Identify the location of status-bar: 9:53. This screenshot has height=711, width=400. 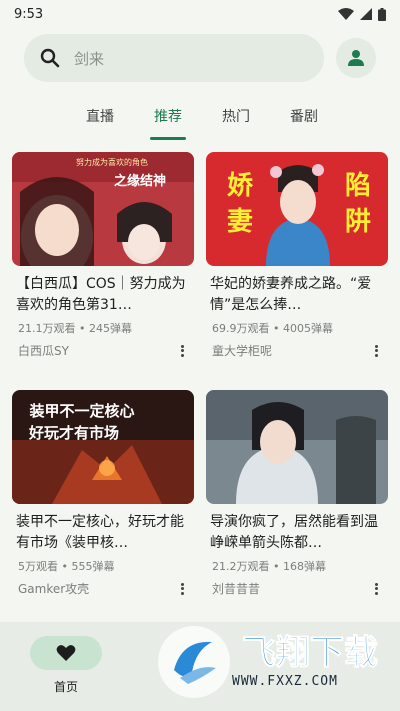
(200, 14).